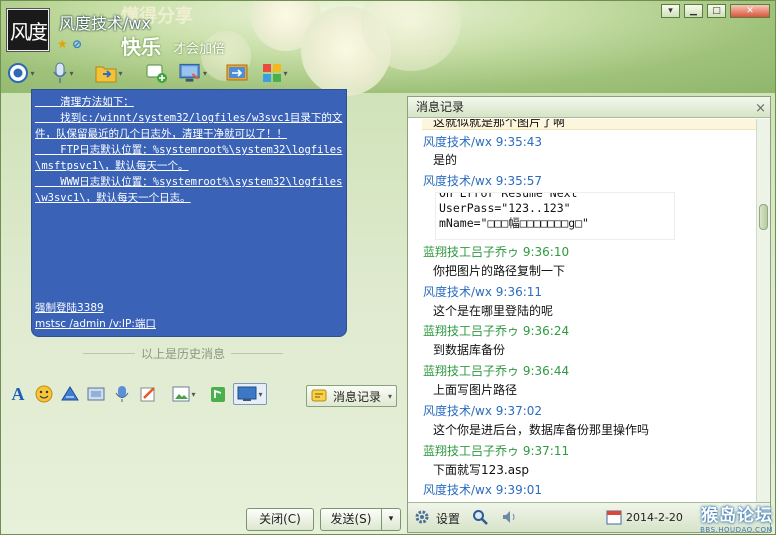  I want to click on video-icon: ▾, so click(21, 73).